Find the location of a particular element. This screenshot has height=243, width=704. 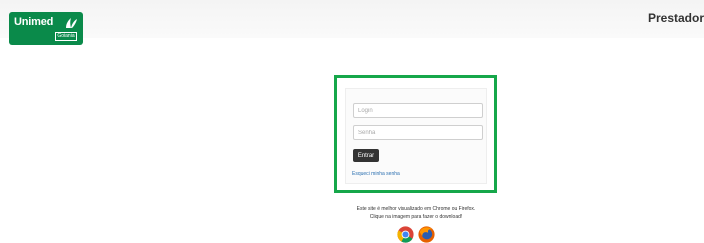

forgot-password-link: Esqueci minha senha is located at coordinates (376, 174).